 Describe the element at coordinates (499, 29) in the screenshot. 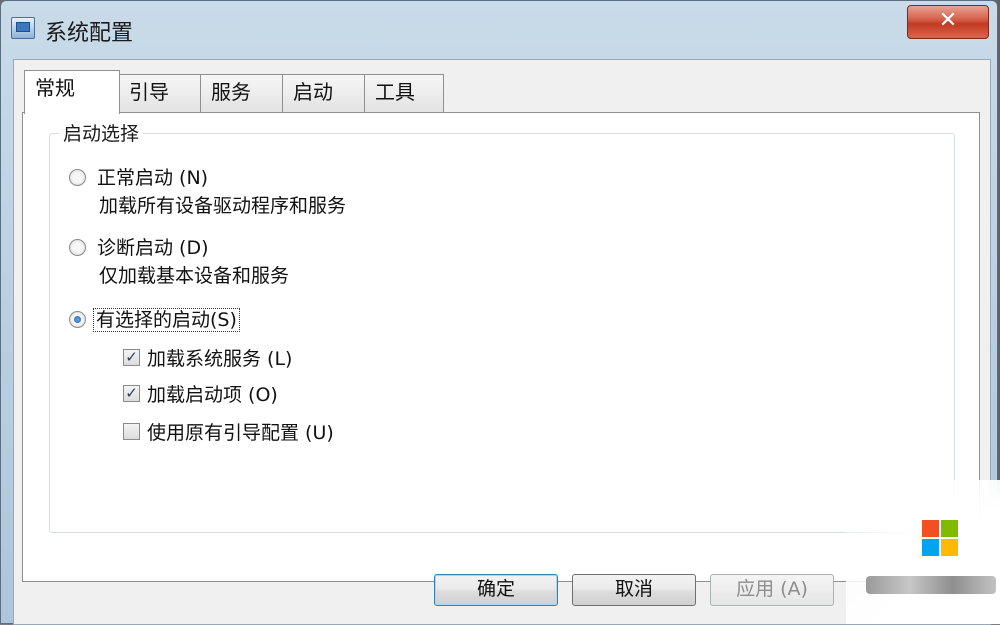

I see `title-bar: 系统配置 ✕` at that location.